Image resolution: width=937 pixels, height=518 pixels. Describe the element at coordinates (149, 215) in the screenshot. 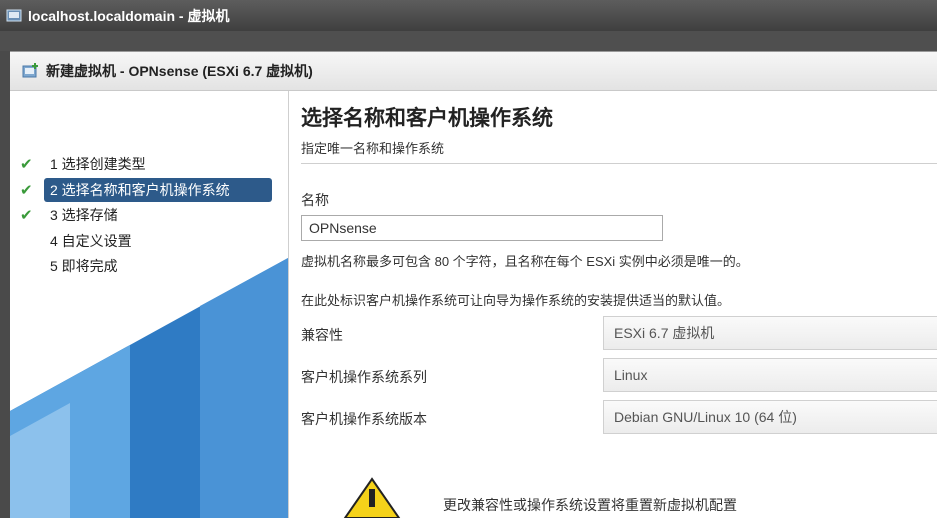

I see `step-3: ✔ 3 选择存储` at that location.